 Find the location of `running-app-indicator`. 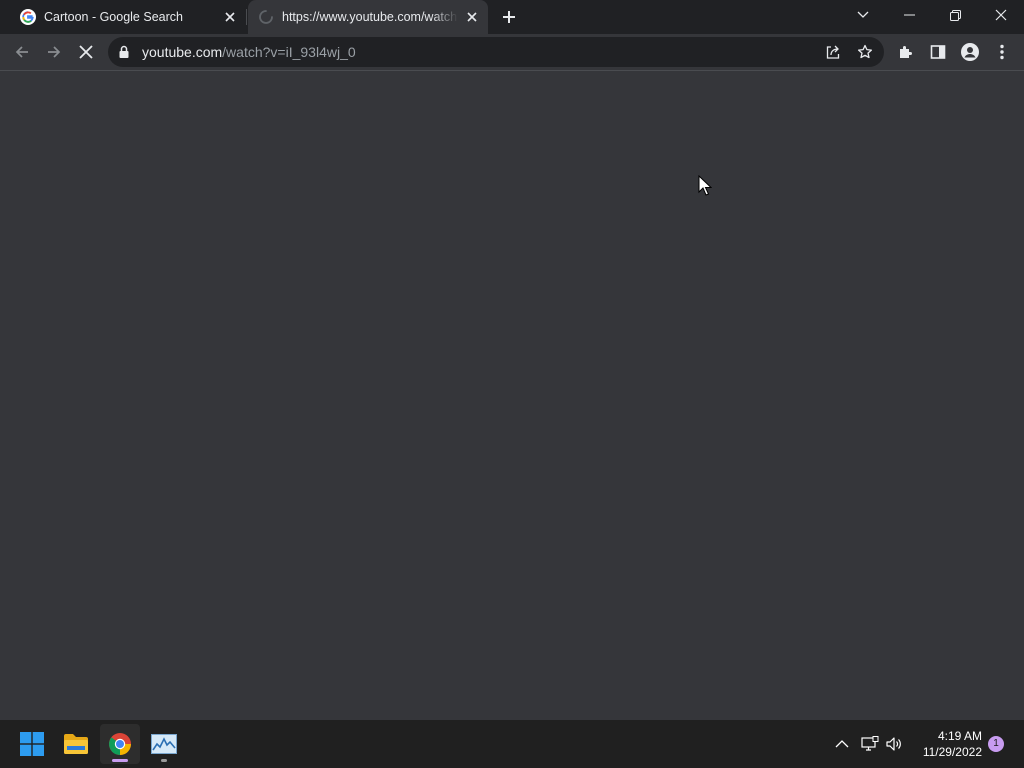

running-app-indicator is located at coordinates (164, 760).